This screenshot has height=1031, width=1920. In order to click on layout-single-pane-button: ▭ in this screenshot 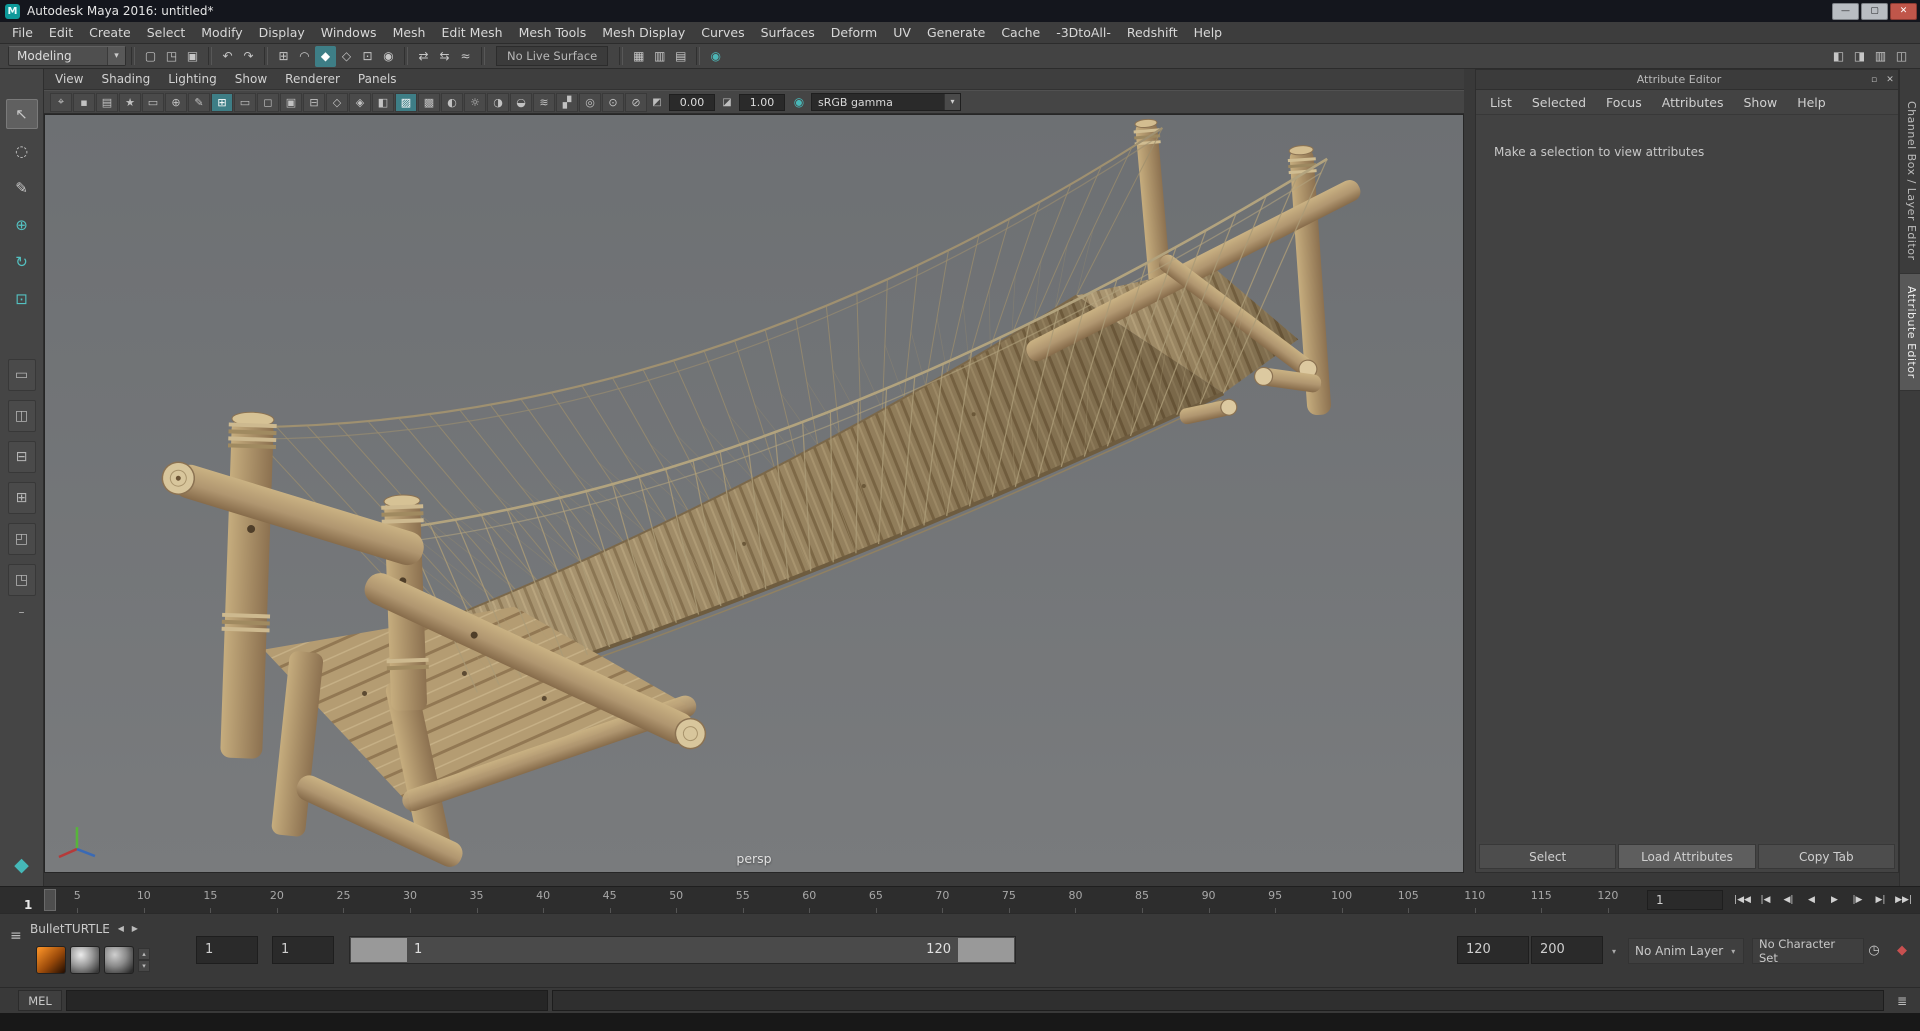, I will do `click(21, 375)`.